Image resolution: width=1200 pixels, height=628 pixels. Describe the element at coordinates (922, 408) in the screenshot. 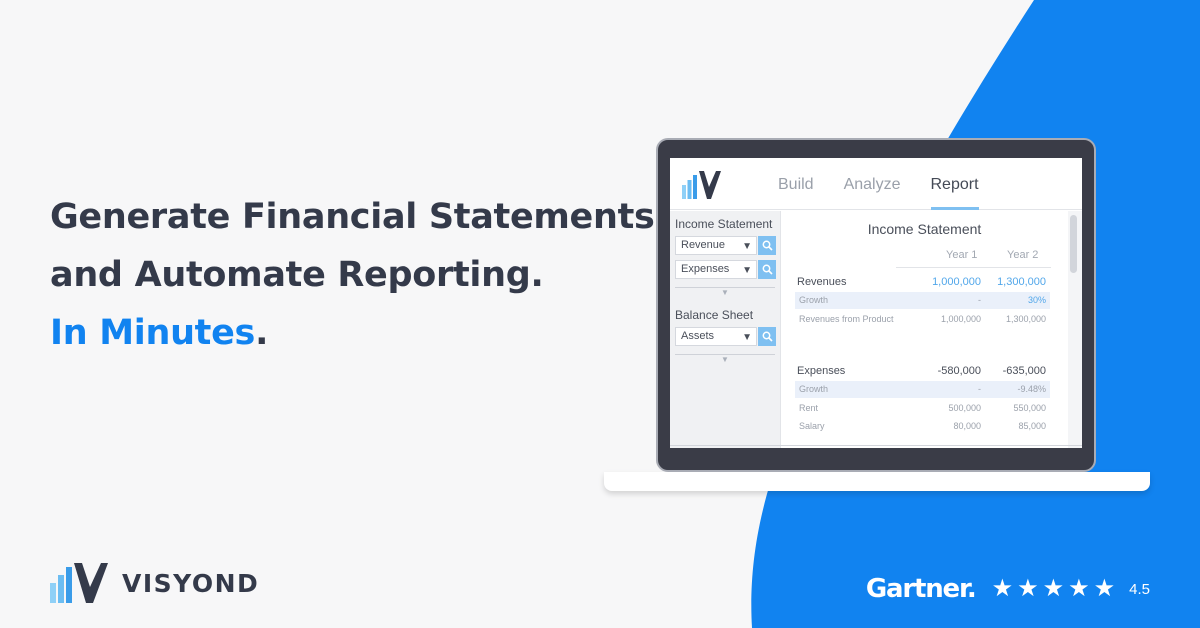

I see `table-row: Rent 500,000 550,000` at that location.